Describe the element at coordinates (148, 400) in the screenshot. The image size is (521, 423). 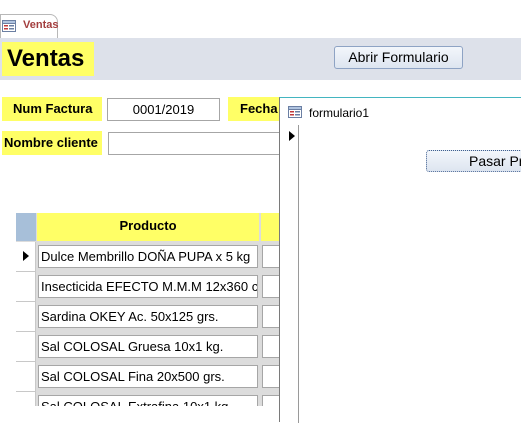
I see `producto-cell: Sal COLOSAL Extrafina 10x1 kg.` at that location.